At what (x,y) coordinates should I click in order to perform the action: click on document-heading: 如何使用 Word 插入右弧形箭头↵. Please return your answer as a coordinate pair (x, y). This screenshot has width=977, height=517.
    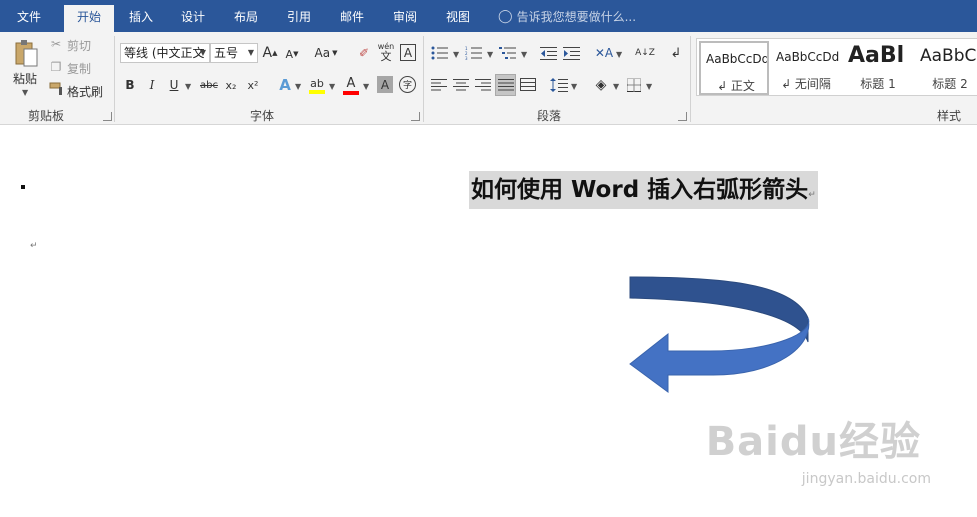
    Looking at the image, I should click on (643, 190).